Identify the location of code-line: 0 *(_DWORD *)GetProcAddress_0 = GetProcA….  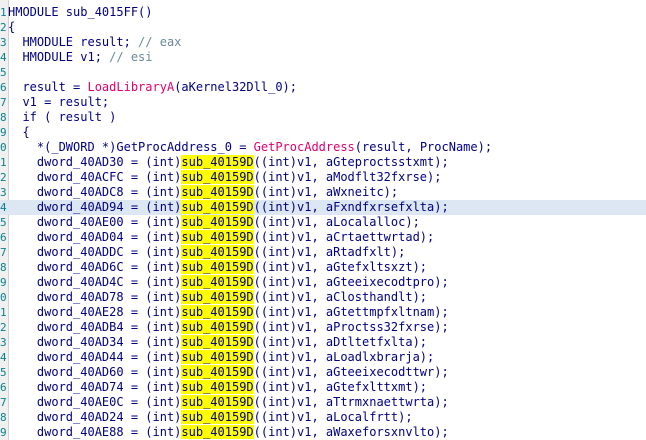
(323, 147).